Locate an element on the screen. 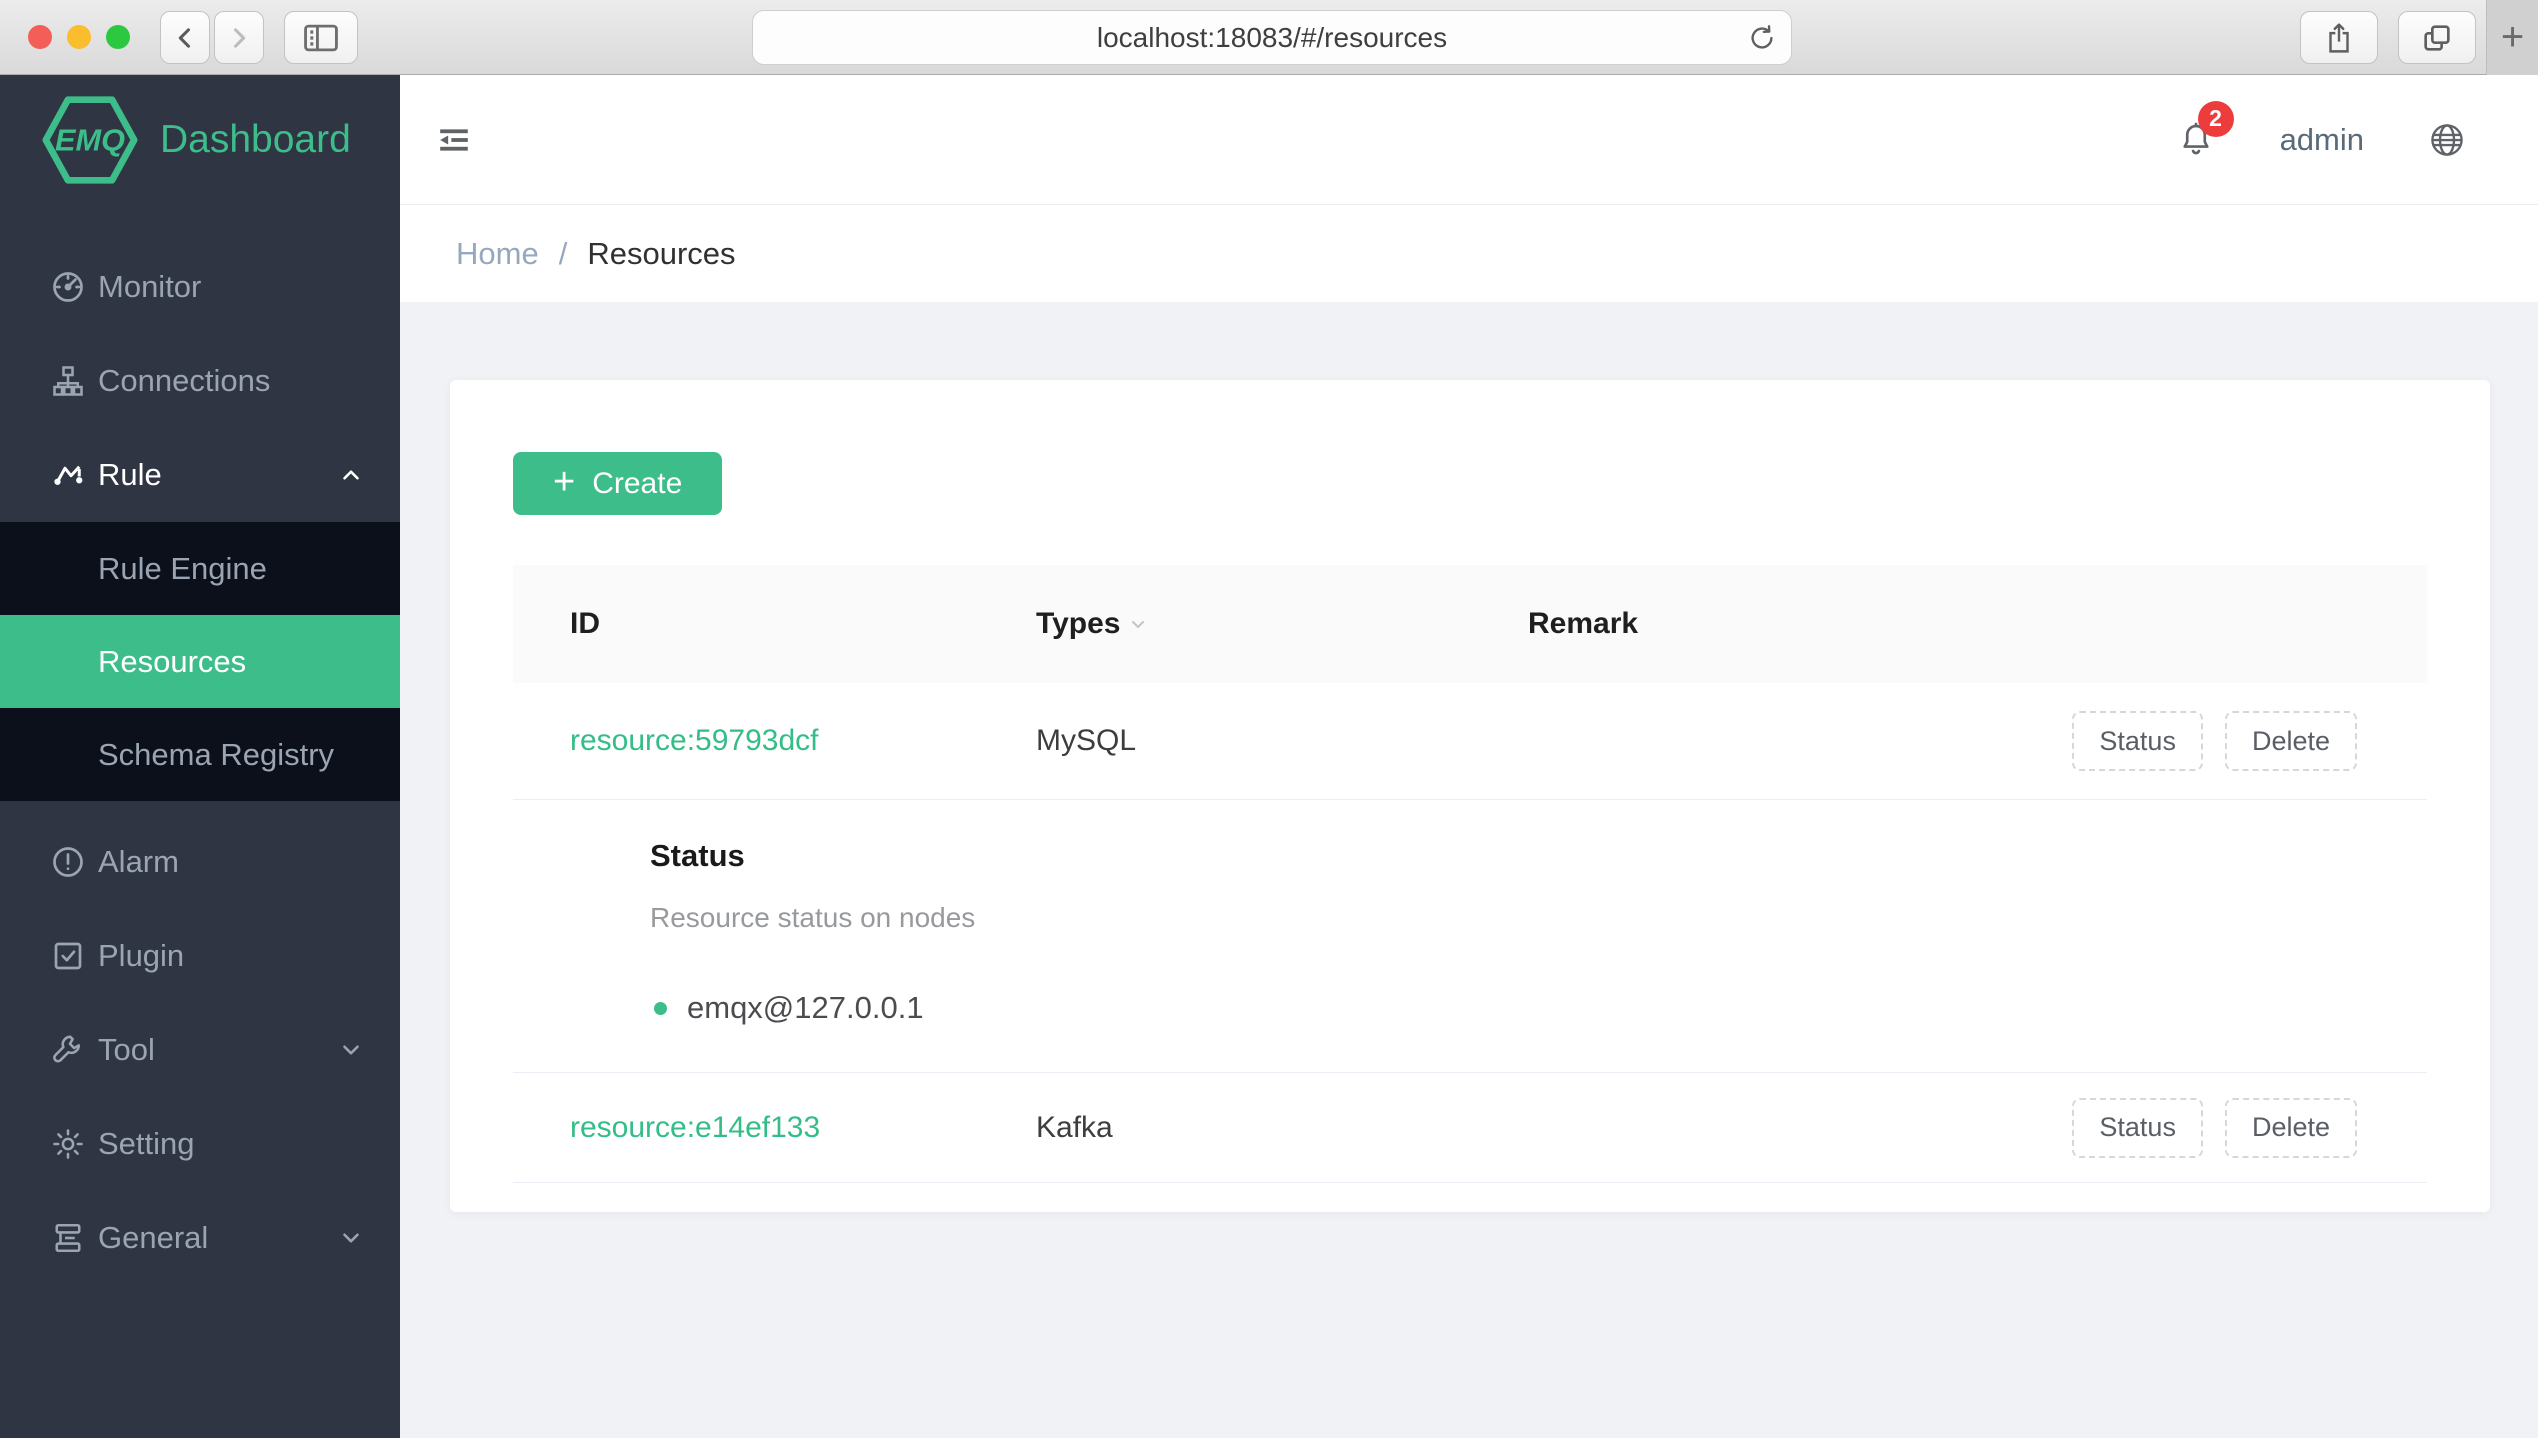  resource-id-link: resource:e14ef133 is located at coordinates (695, 1127).